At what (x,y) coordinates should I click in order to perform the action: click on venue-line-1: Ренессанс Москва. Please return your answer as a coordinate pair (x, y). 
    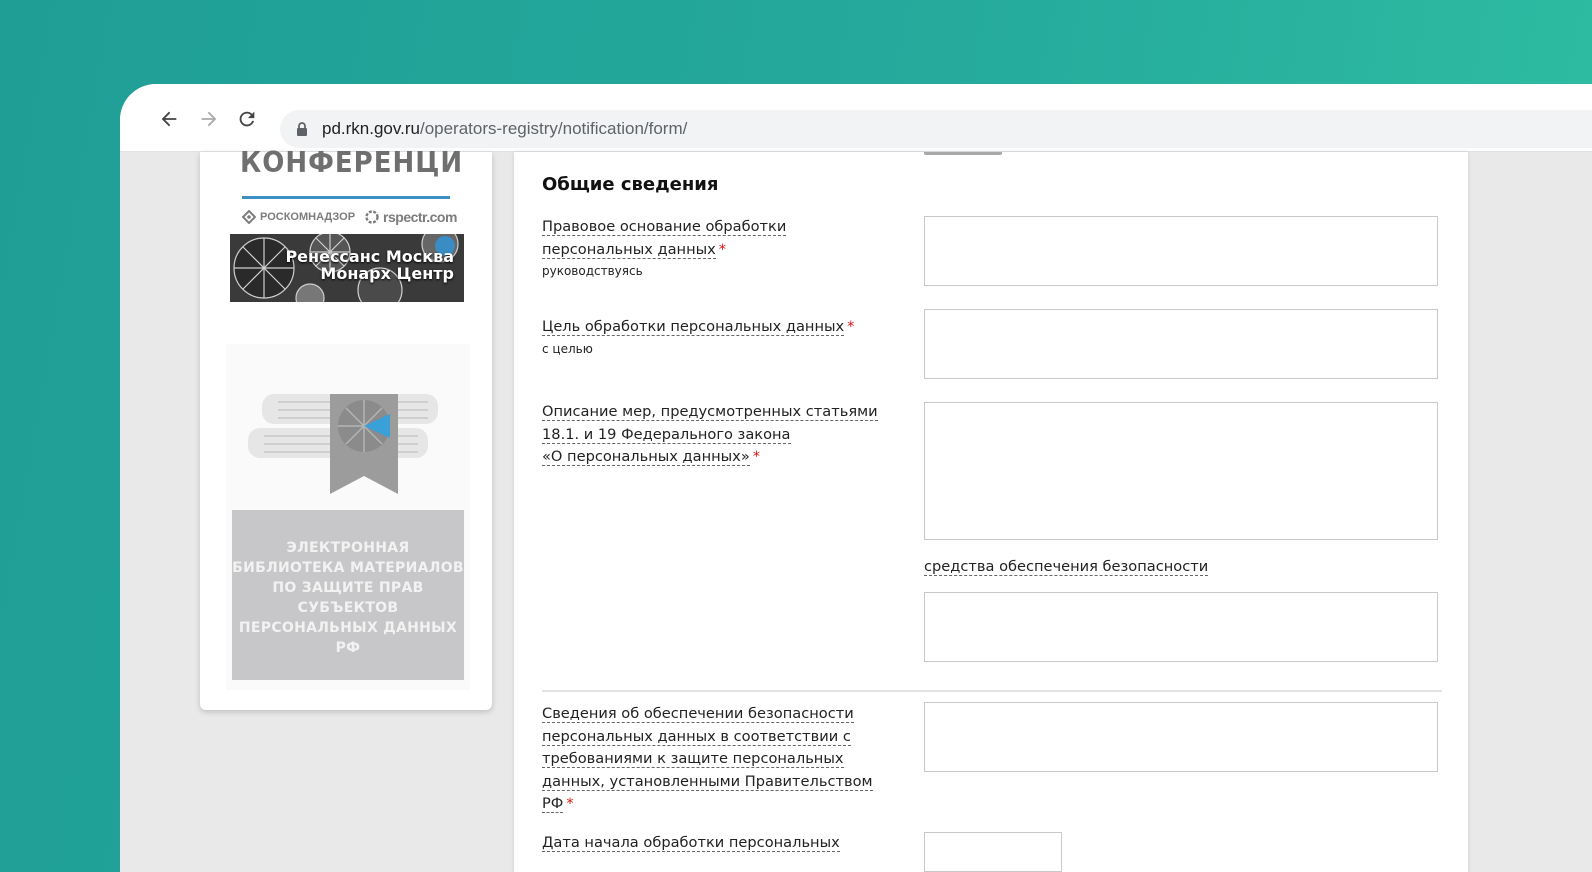
    Looking at the image, I should click on (369, 256).